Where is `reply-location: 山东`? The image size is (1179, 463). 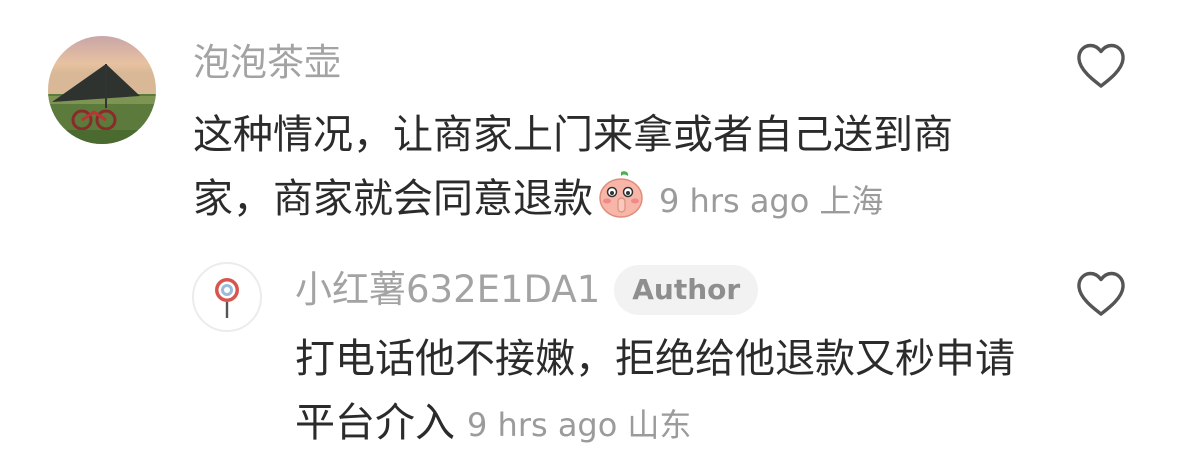
reply-location: 山东 is located at coordinates (659, 425).